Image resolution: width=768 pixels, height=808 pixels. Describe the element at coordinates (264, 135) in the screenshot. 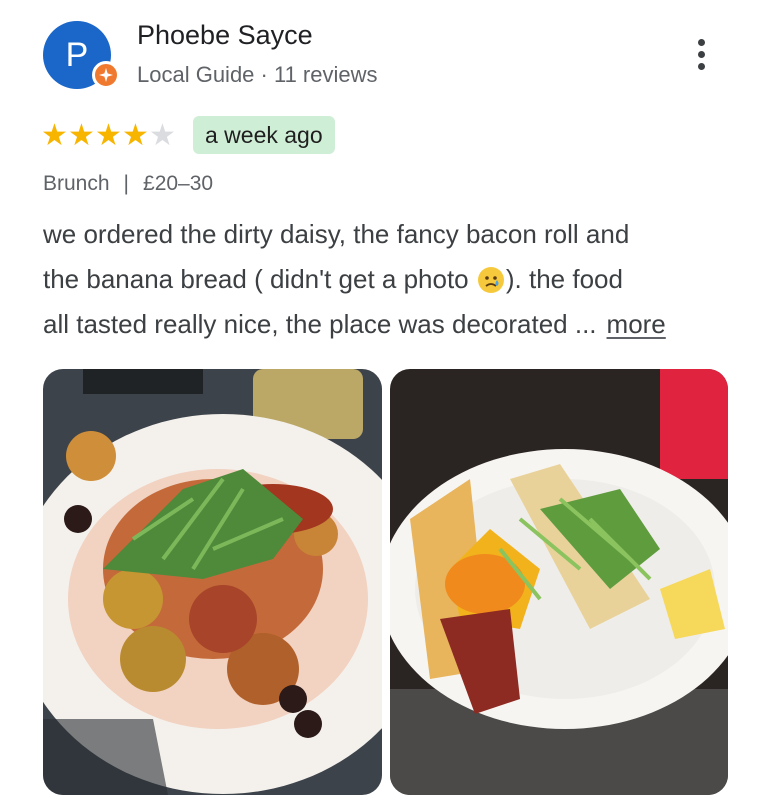

I see `review-date: a week ago` at that location.